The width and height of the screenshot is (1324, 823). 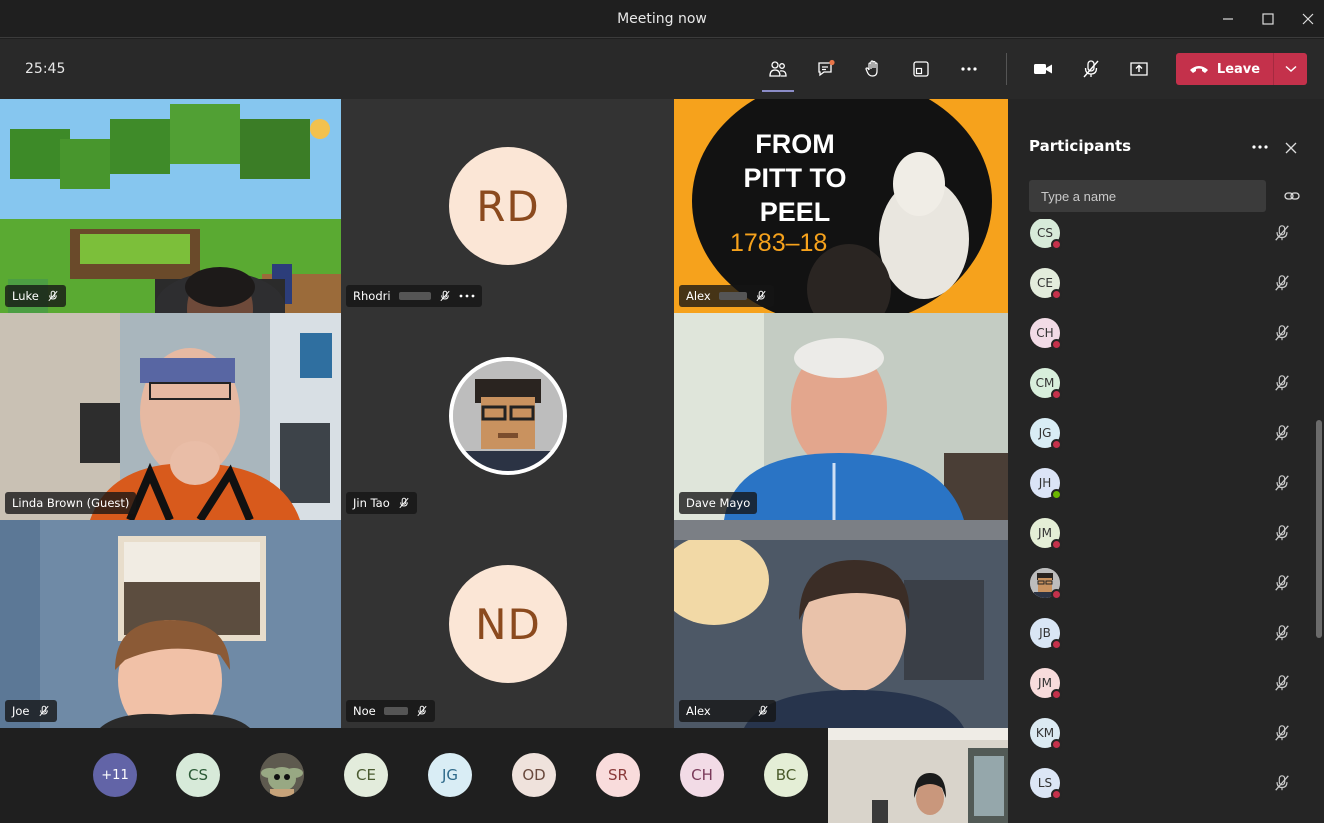 I want to click on leave-button-group: Leave, so click(x=1241, y=69).